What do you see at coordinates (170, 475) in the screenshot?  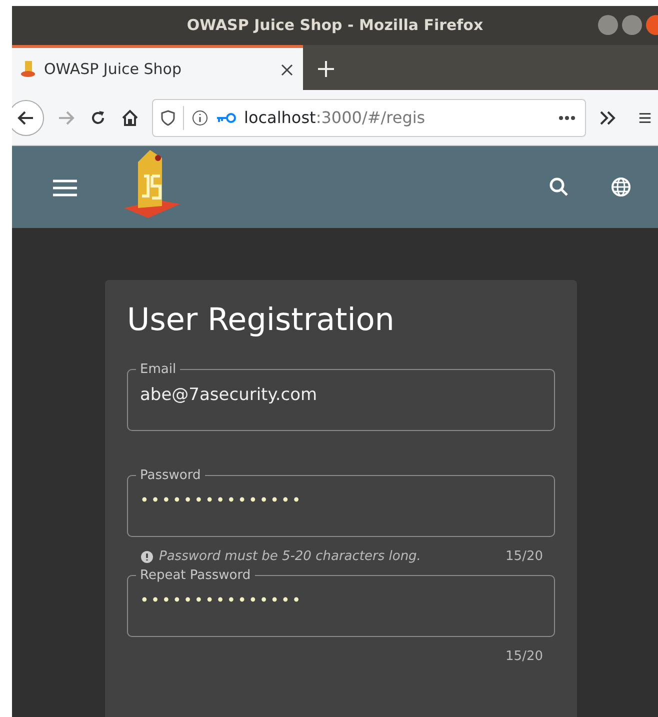 I see `field-label: Password` at bounding box center [170, 475].